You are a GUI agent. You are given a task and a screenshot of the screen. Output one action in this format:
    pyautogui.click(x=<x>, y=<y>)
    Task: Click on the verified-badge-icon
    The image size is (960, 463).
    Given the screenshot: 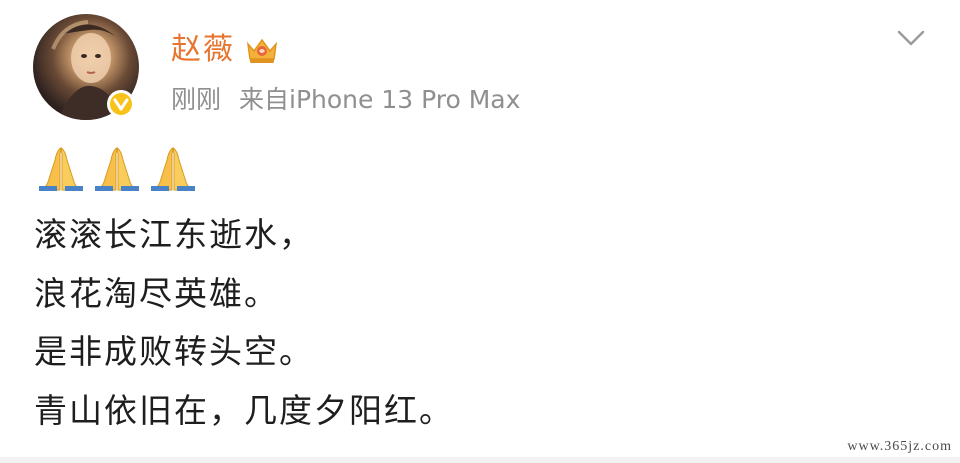 What is the action you would take?
    pyautogui.click(x=121, y=104)
    